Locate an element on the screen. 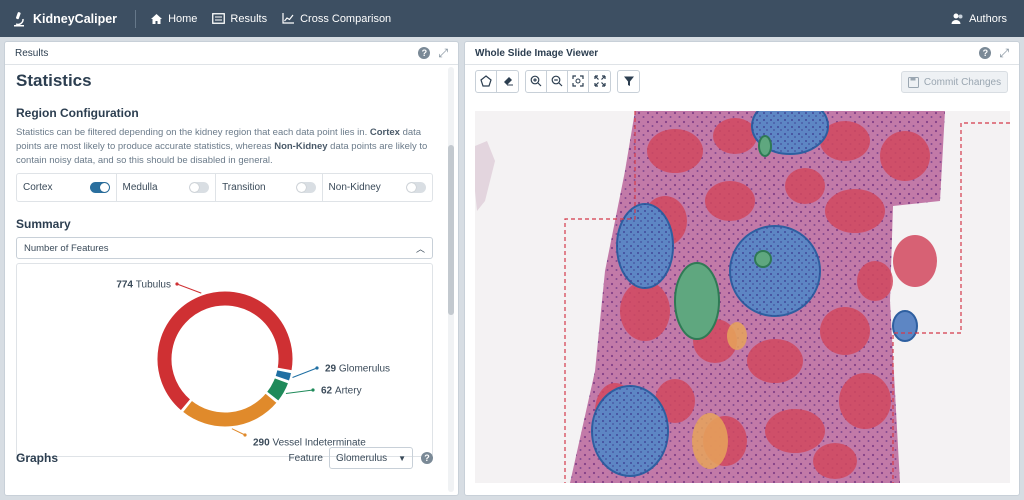 This screenshot has height=500, width=1024. fit-view-icon is located at coordinates (578, 81).